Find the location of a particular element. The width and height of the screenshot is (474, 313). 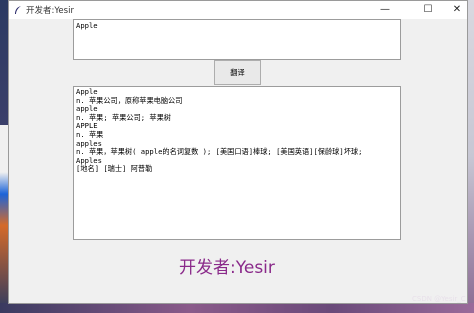

desktop-background-bottom is located at coordinates (237, 308).